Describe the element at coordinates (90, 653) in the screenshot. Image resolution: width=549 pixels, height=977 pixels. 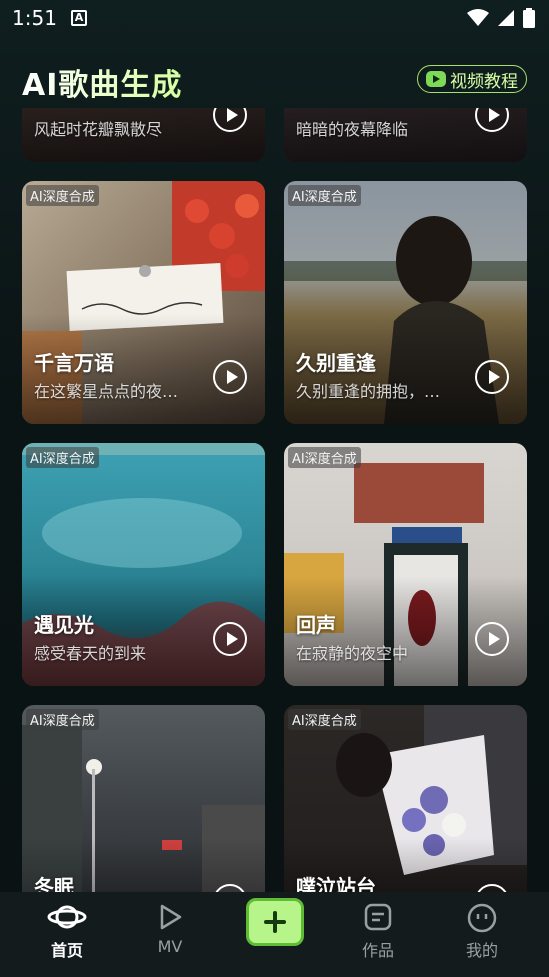
I see `song-subtitle: 感受春天的到来` at that location.